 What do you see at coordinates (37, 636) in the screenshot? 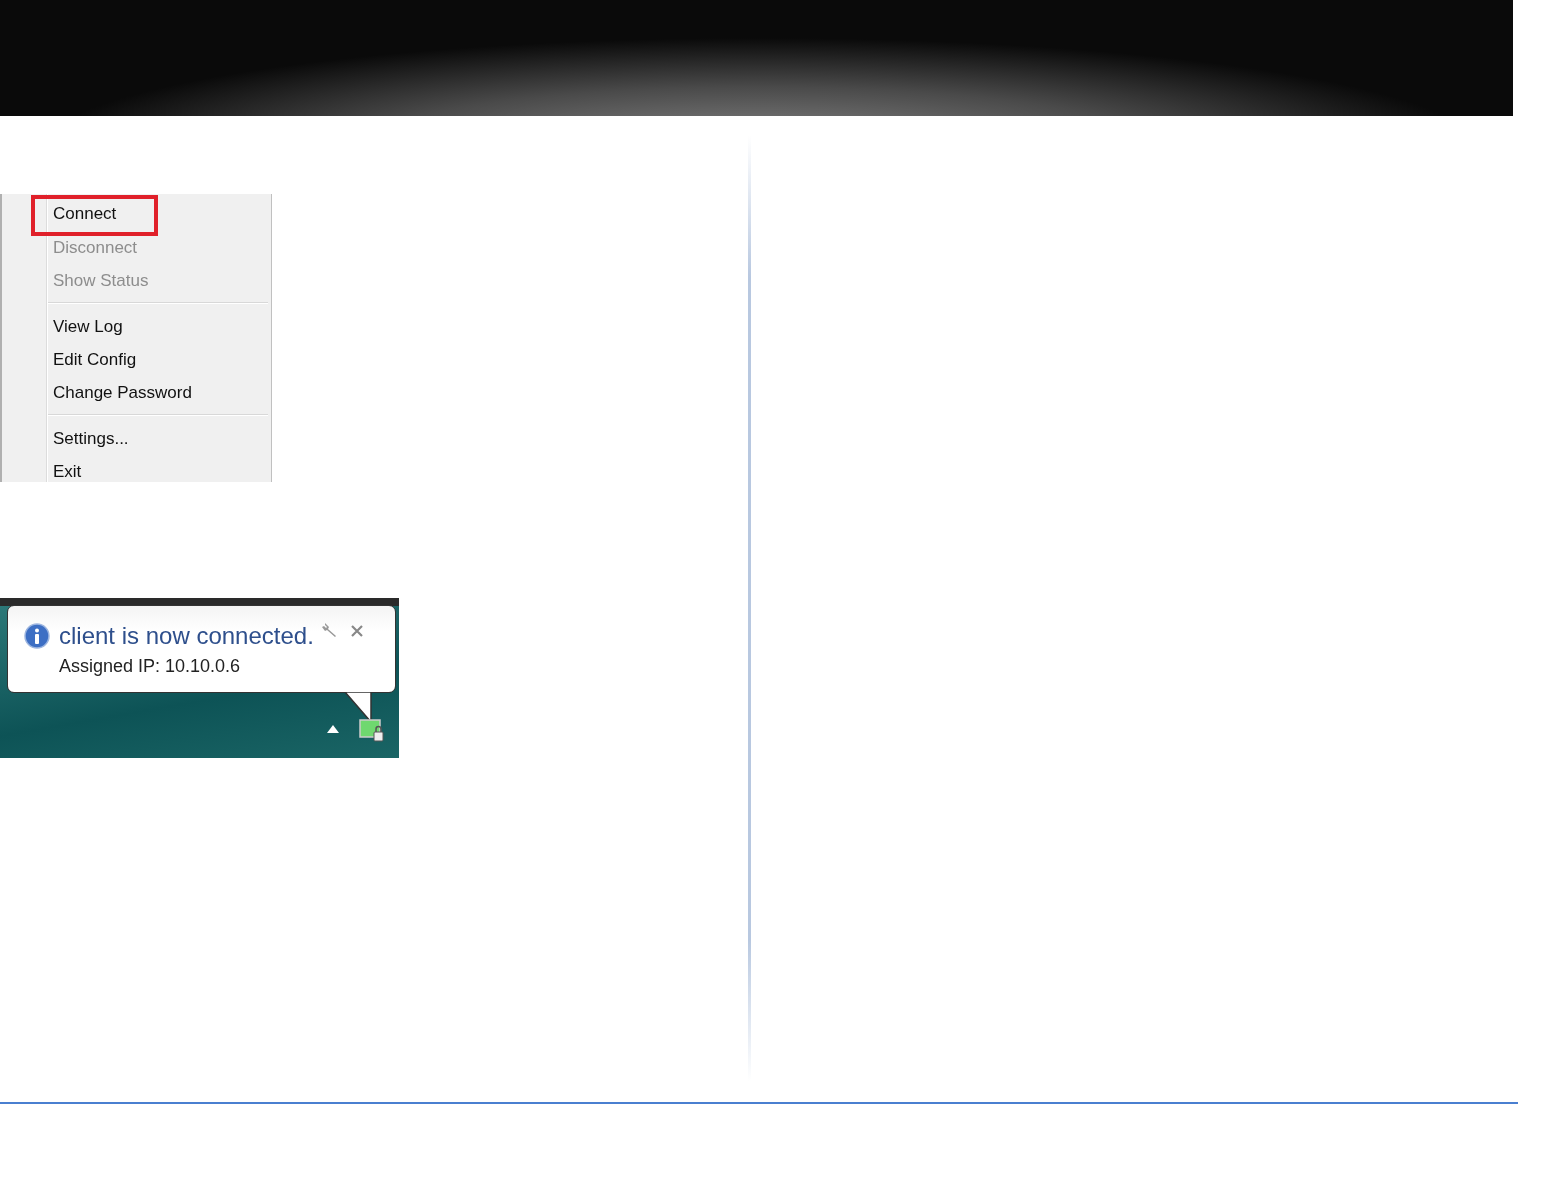
I see `info-icon` at bounding box center [37, 636].